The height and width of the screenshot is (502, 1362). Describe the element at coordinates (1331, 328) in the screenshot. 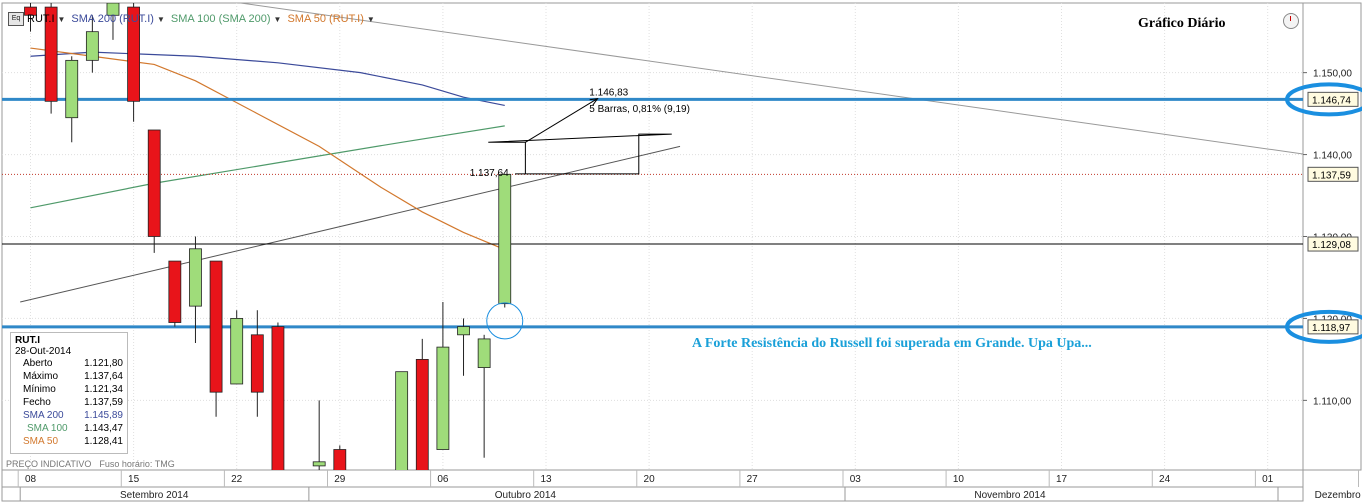

I see `price-level-label: 1.118,97` at that location.